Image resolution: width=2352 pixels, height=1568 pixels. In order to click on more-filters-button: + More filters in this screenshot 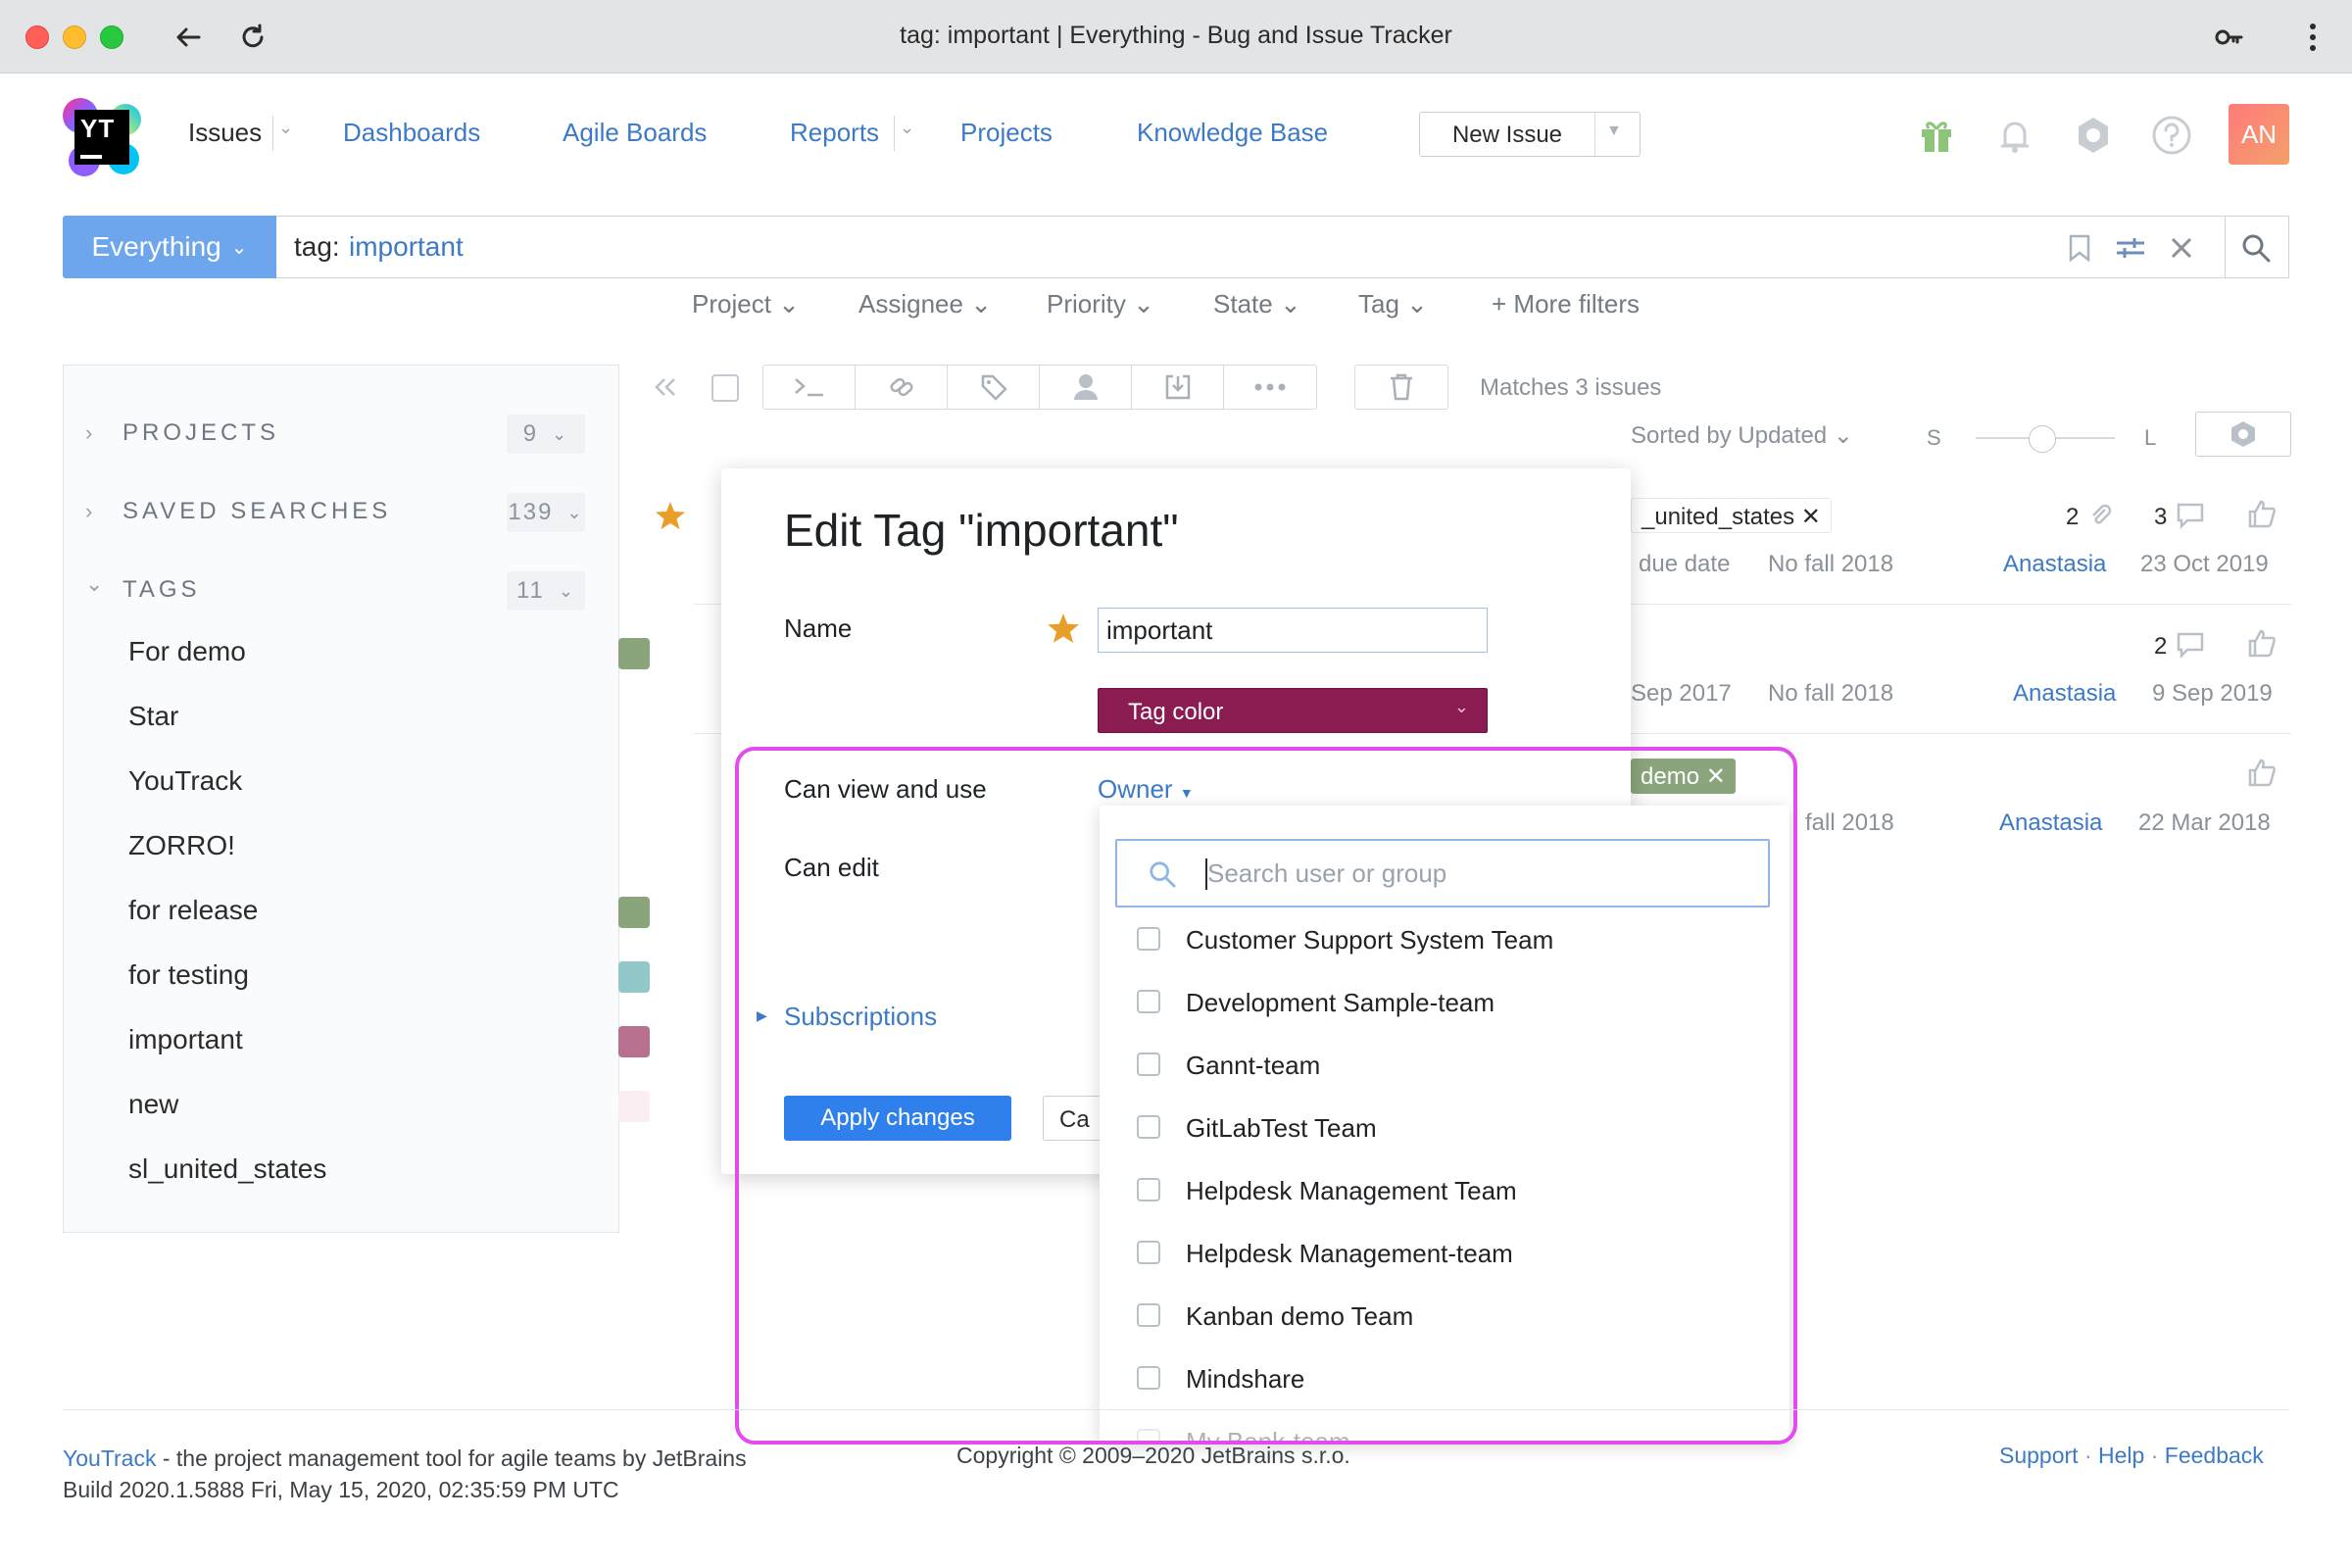, I will do `click(1566, 304)`.